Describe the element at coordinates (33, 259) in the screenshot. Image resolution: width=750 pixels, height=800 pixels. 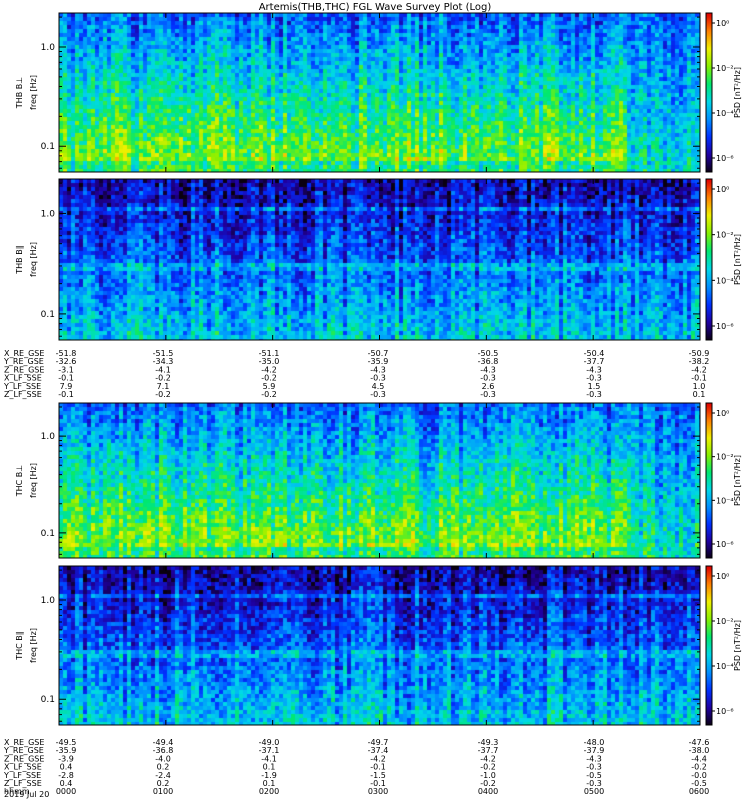
I see `thb-bpar-ysublabel: freq [Hz]` at that location.